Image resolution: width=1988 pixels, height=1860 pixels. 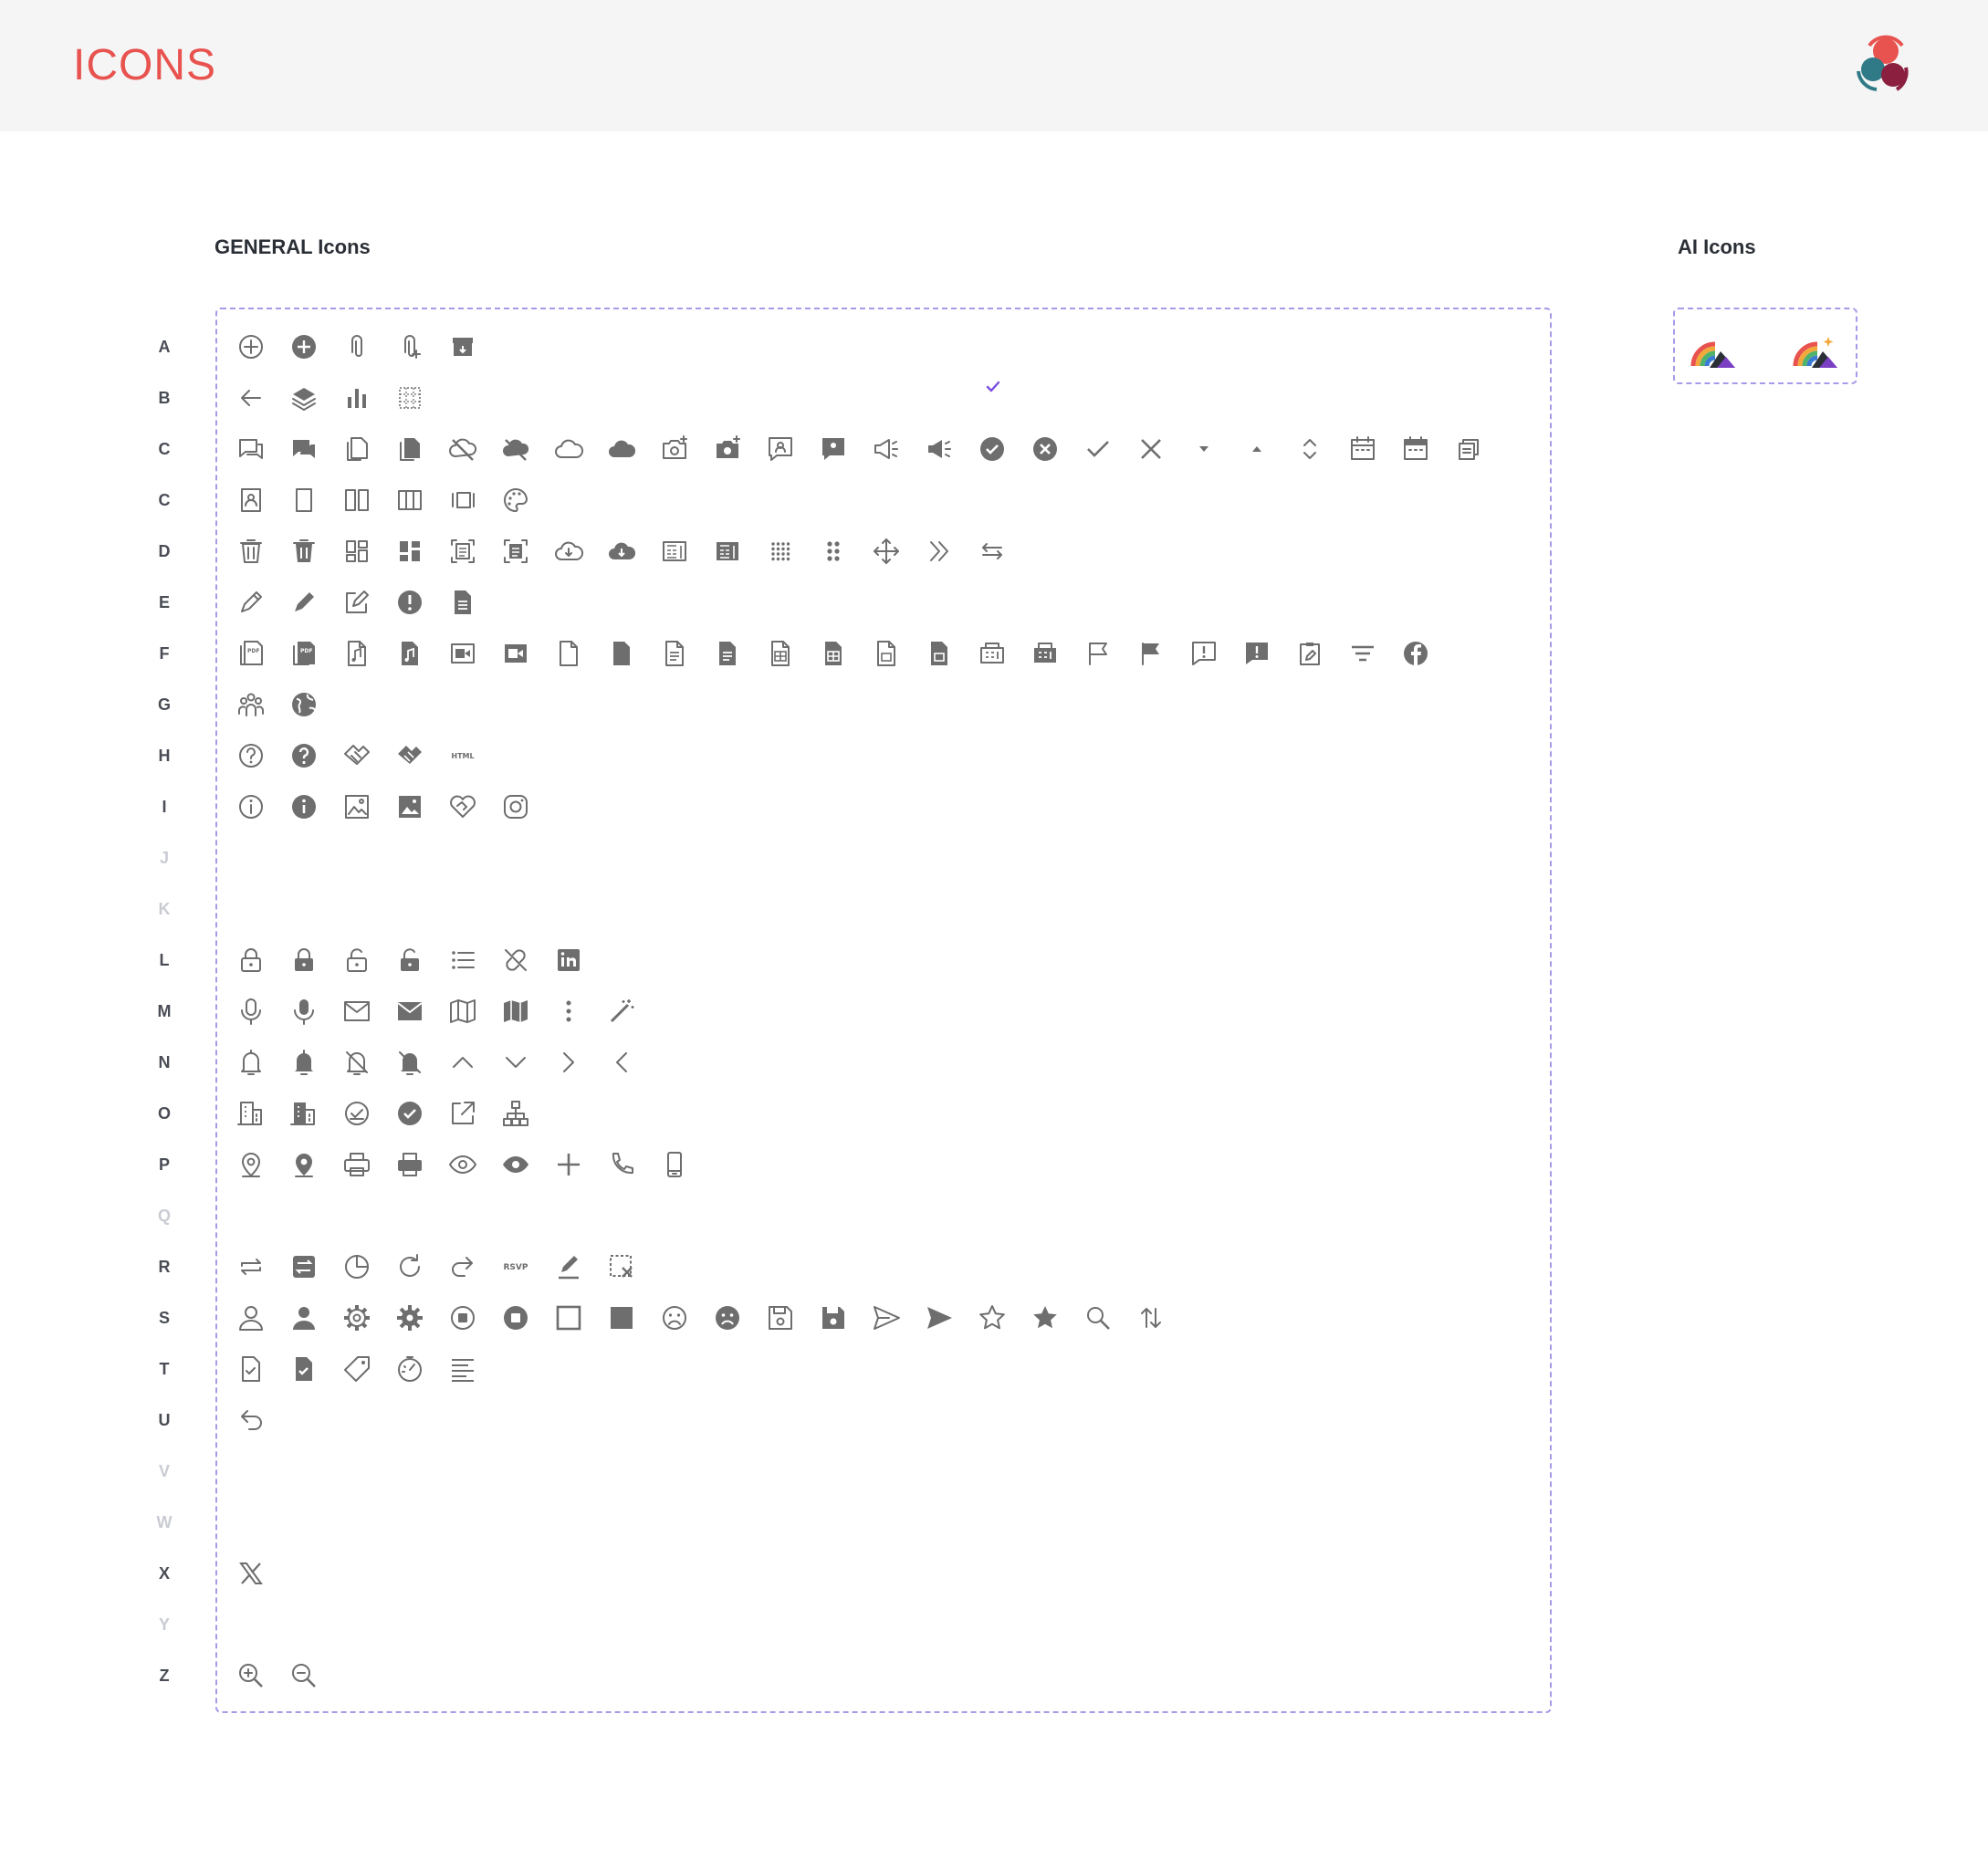 I want to click on calendar-outline-icon, so click(x=1362, y=449).